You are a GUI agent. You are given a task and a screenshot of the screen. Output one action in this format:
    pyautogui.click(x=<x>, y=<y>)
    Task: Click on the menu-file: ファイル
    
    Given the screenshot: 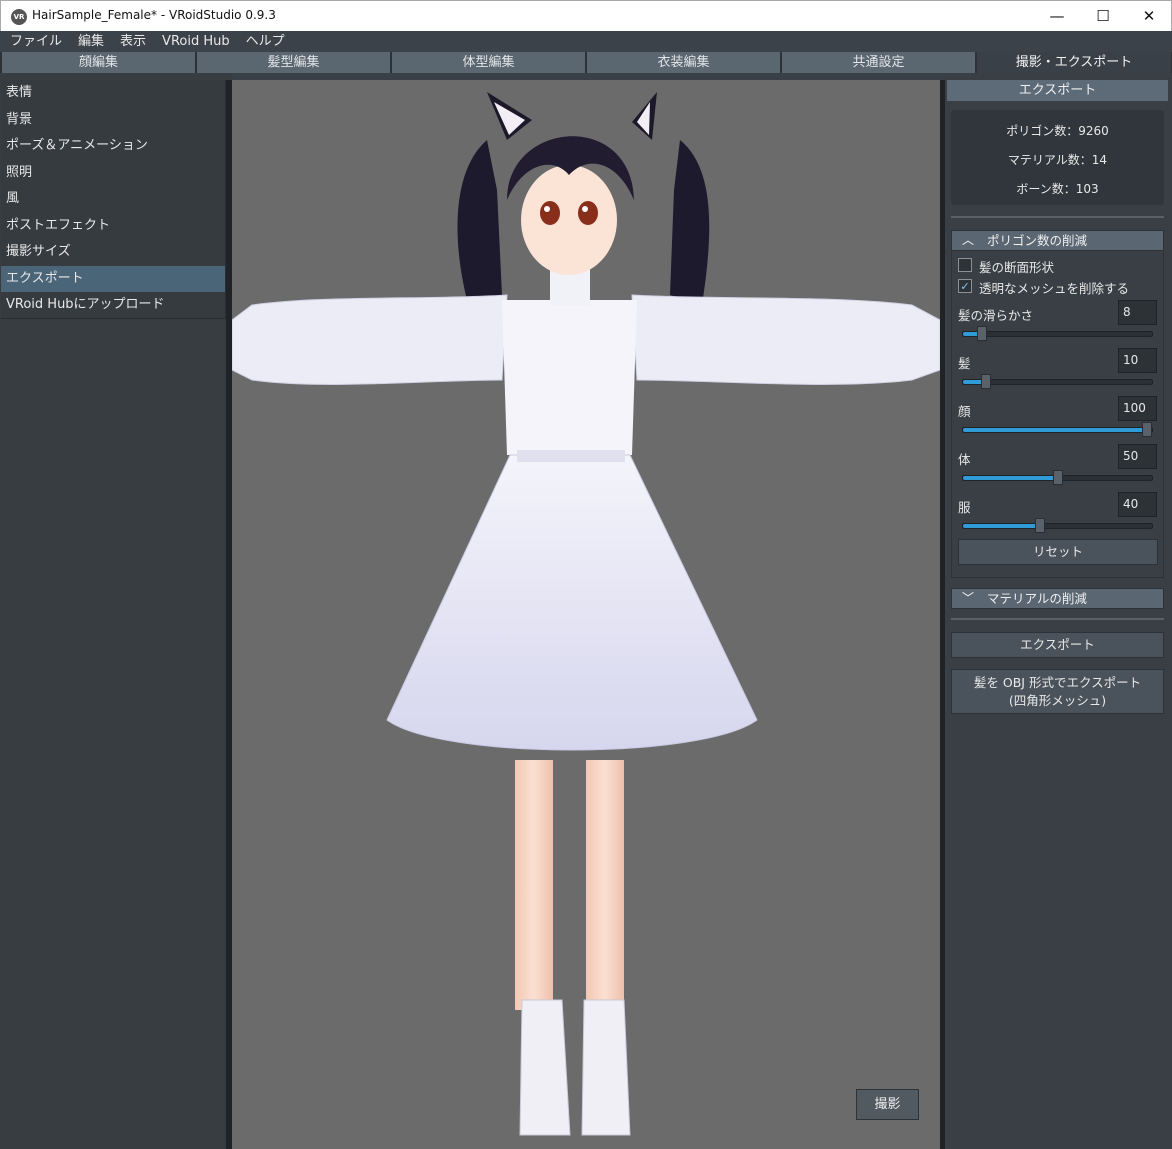 What is the action you would take?
    pyautogui.click(x=36, y=41)
    